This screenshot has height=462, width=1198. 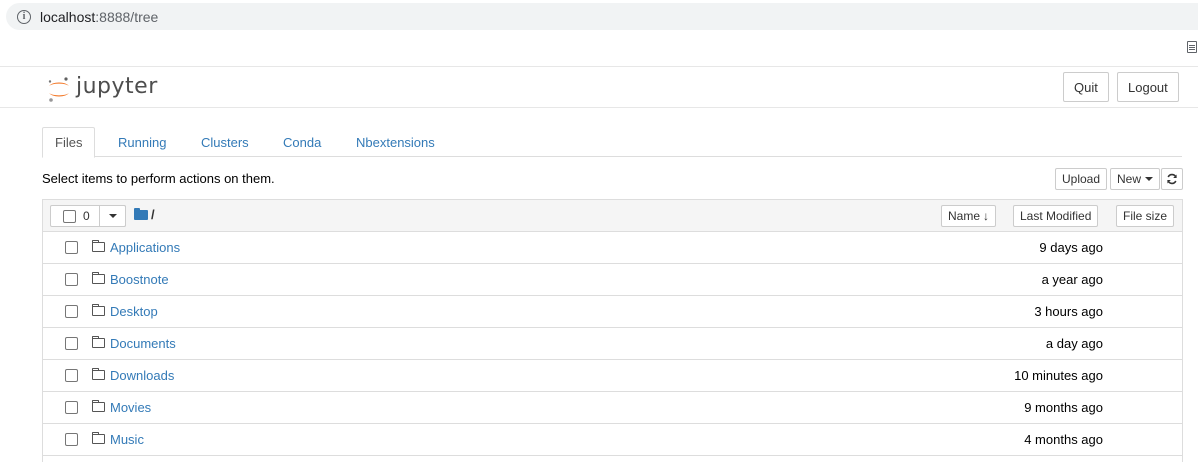 I want to click on item-modified: 9 months ago, so click(x=1063, y=407).